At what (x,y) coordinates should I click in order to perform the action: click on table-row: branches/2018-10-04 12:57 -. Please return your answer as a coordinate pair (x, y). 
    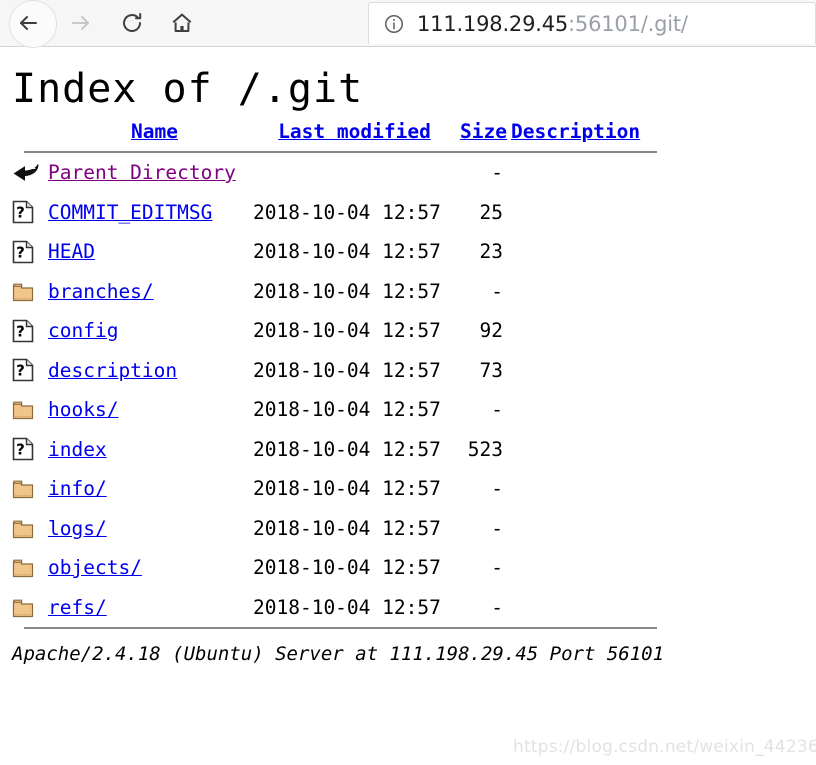
    Looking at the image, I should click on (414, 292).